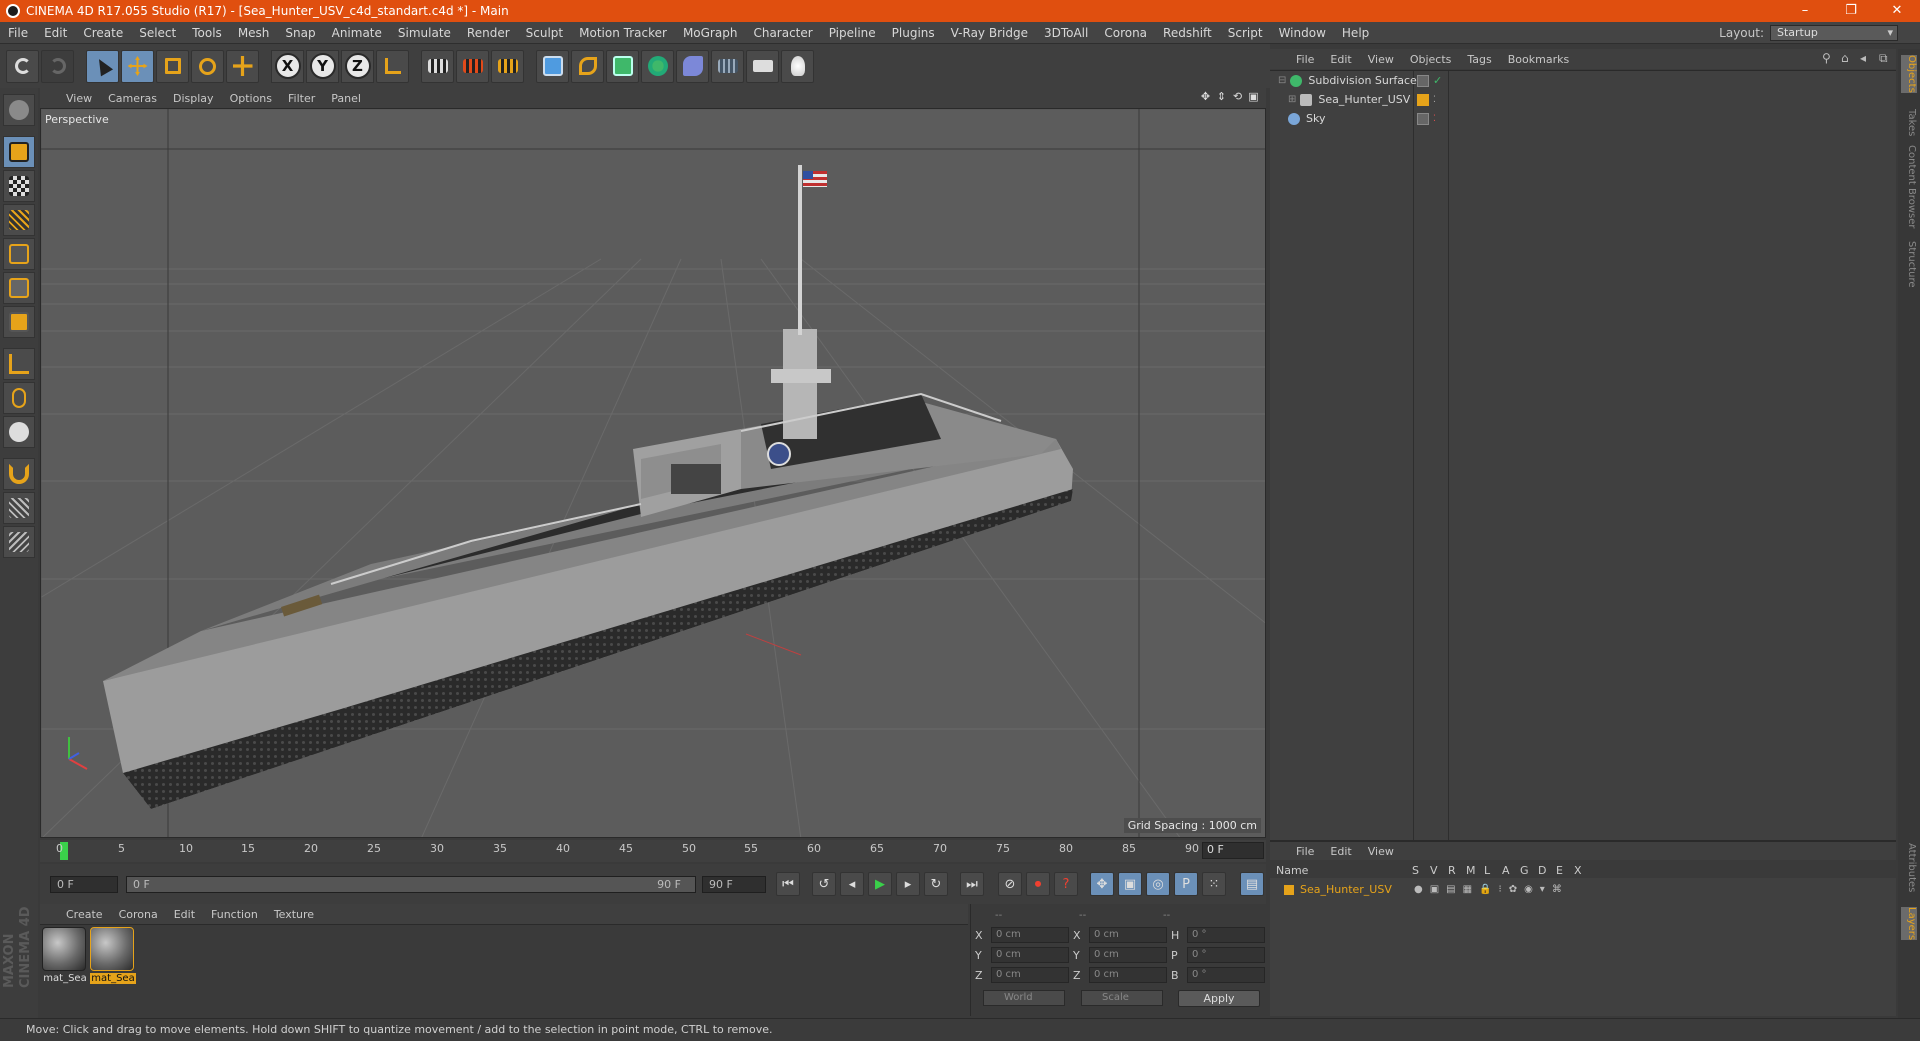 Image resolution: width=1920 pixels, height=1041 pixels. I want to click on object-row: ⊞ Sea_Hunter_USV ⁚, so click(1583, 99).